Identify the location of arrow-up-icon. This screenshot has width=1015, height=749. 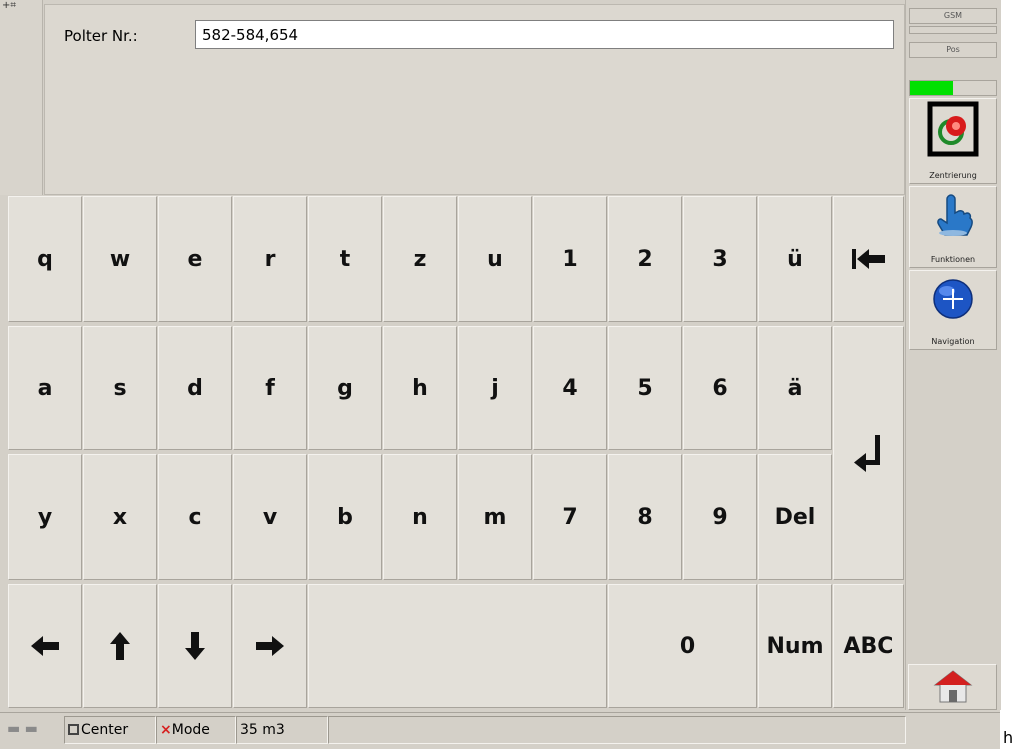
(120, 646).